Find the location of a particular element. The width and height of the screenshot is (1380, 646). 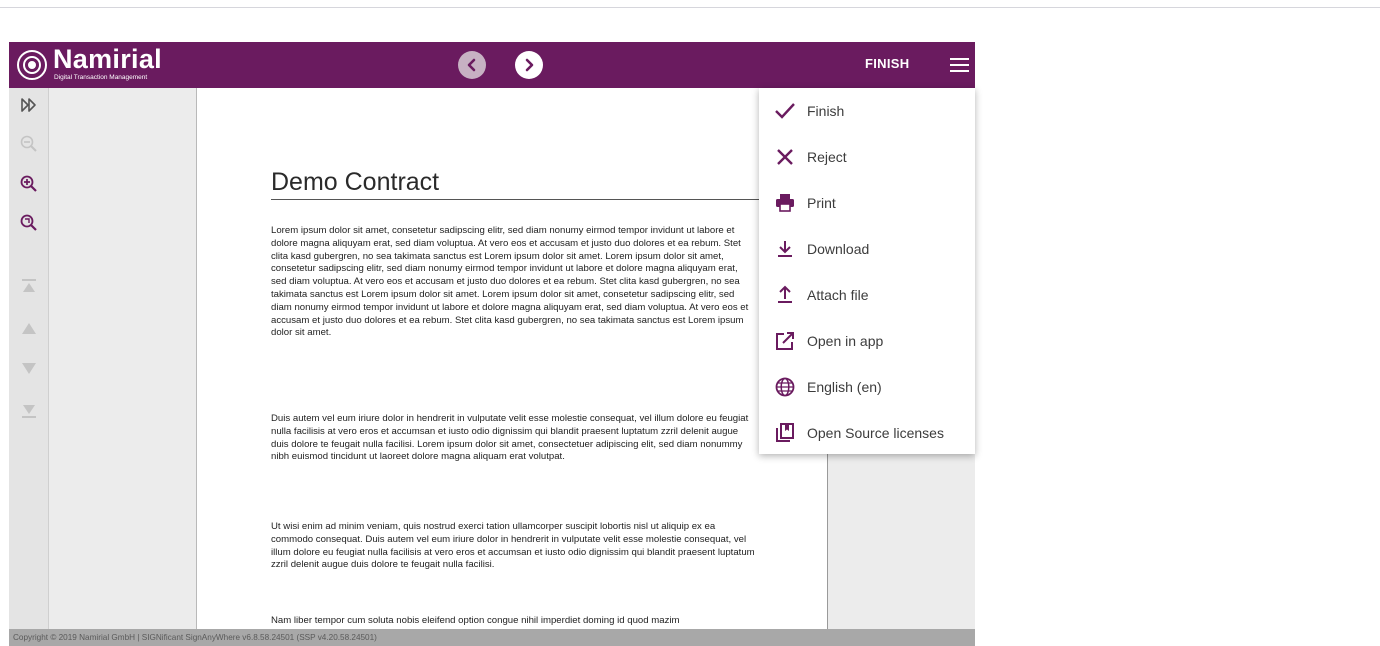

close-icon is located at coordinates (785, 157).